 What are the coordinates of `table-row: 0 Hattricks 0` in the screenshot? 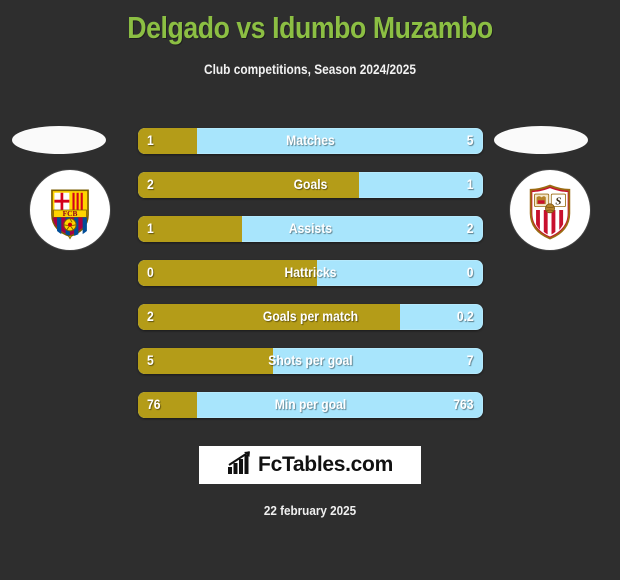 It's located at (310, 273).